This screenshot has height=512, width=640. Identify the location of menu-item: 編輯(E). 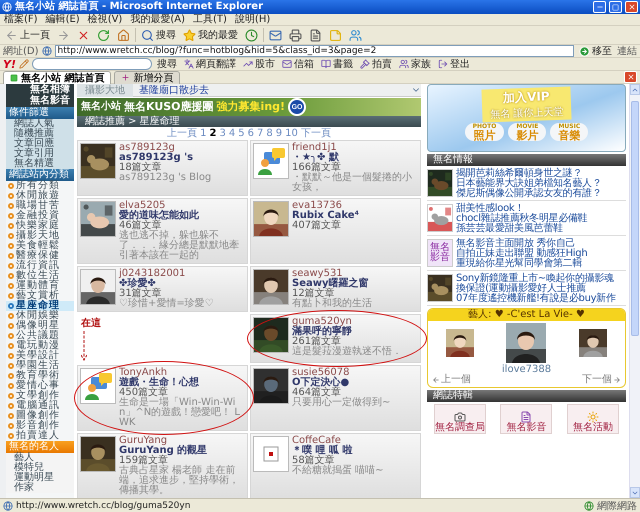
(63, 20).